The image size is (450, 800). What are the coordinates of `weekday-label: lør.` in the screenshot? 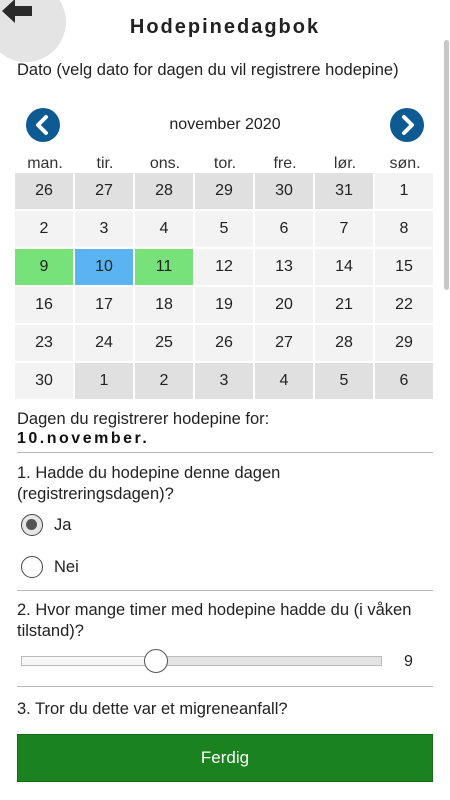 It's located at (345, 163).